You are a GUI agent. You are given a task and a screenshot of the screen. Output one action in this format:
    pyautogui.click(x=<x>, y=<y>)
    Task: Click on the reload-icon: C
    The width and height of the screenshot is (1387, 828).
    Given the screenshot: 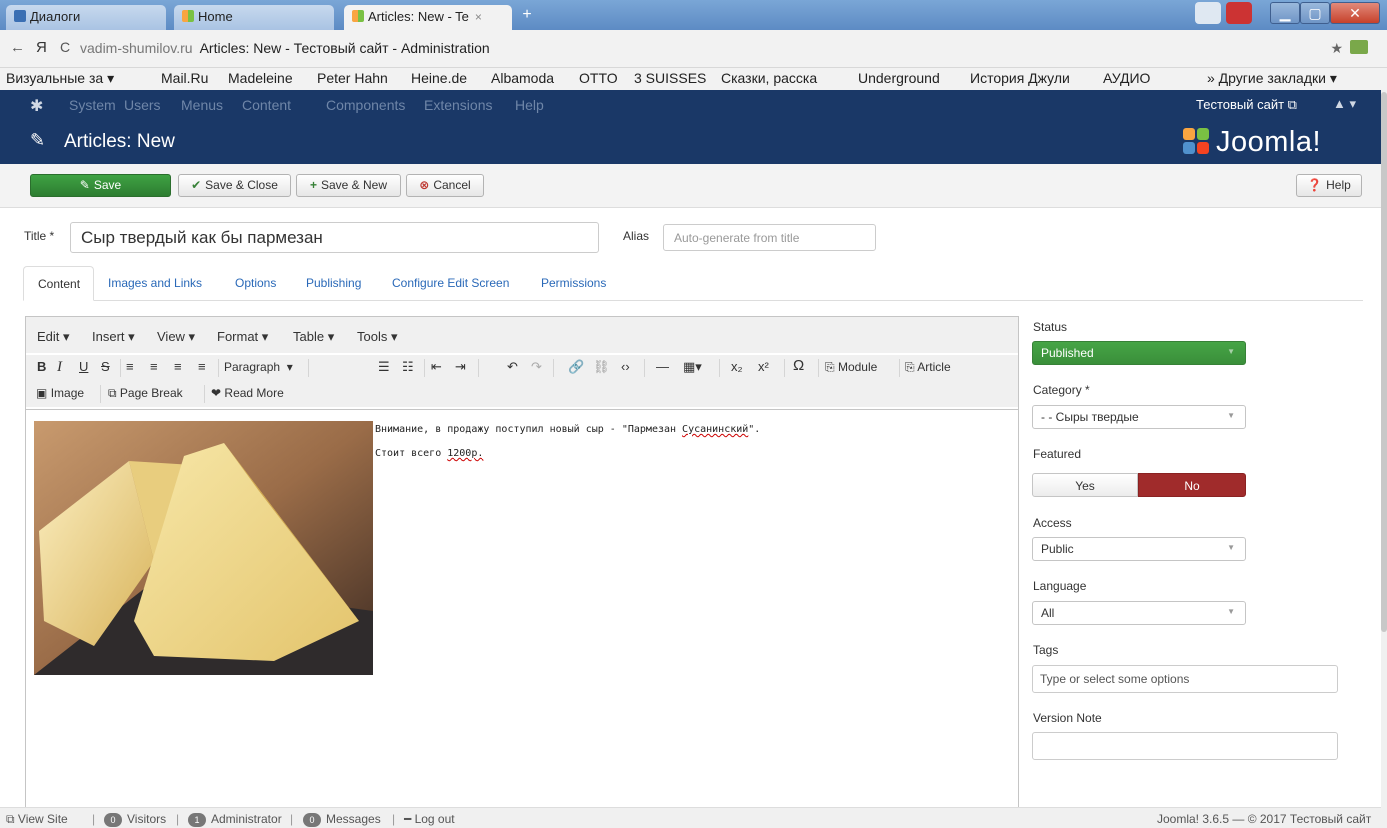 What is the action you would take?
    pyautogui.click(x=65, y=47)
    